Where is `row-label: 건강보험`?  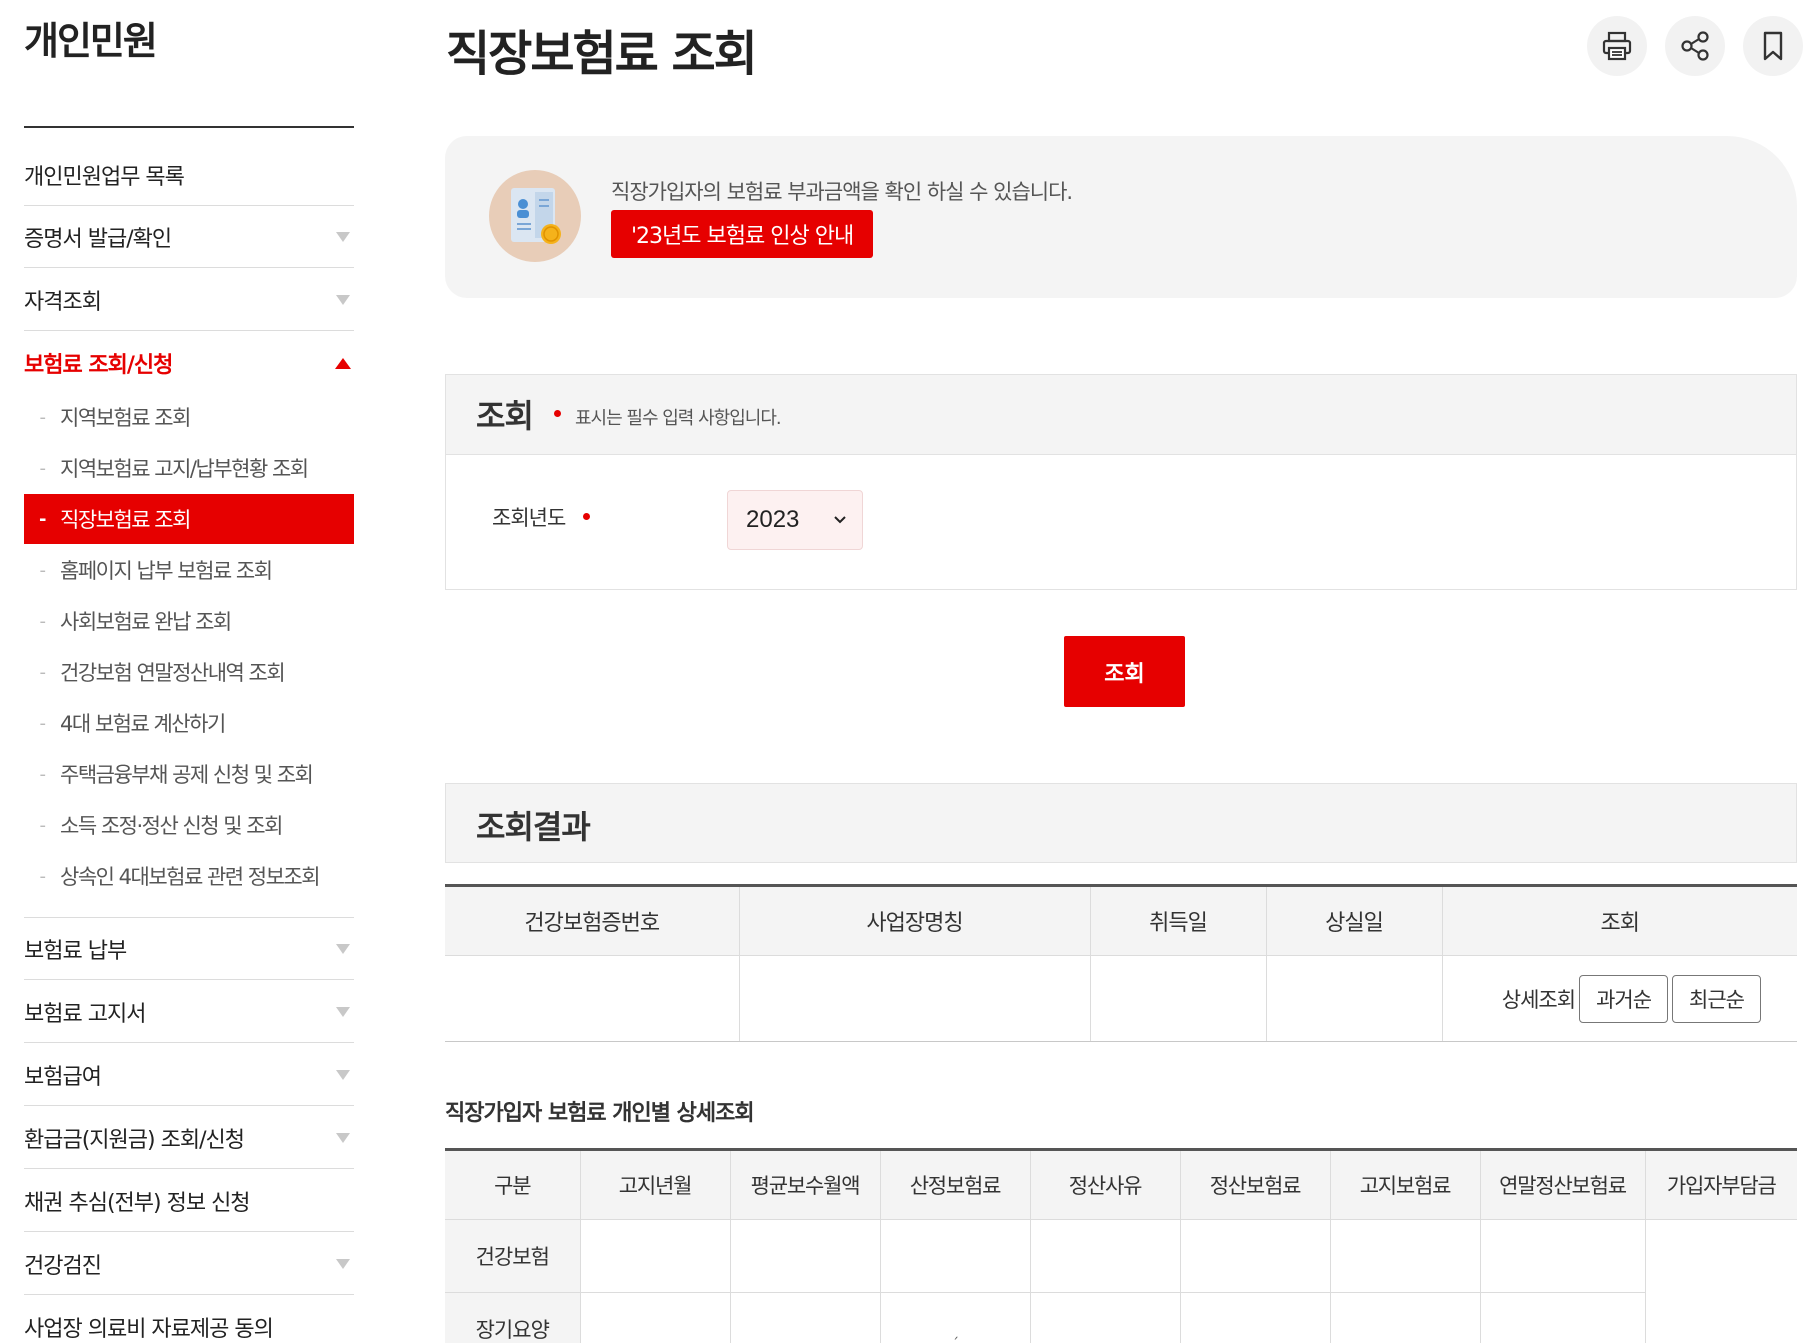
row-label: 건강보험 is located at coordinates (512, 1256).